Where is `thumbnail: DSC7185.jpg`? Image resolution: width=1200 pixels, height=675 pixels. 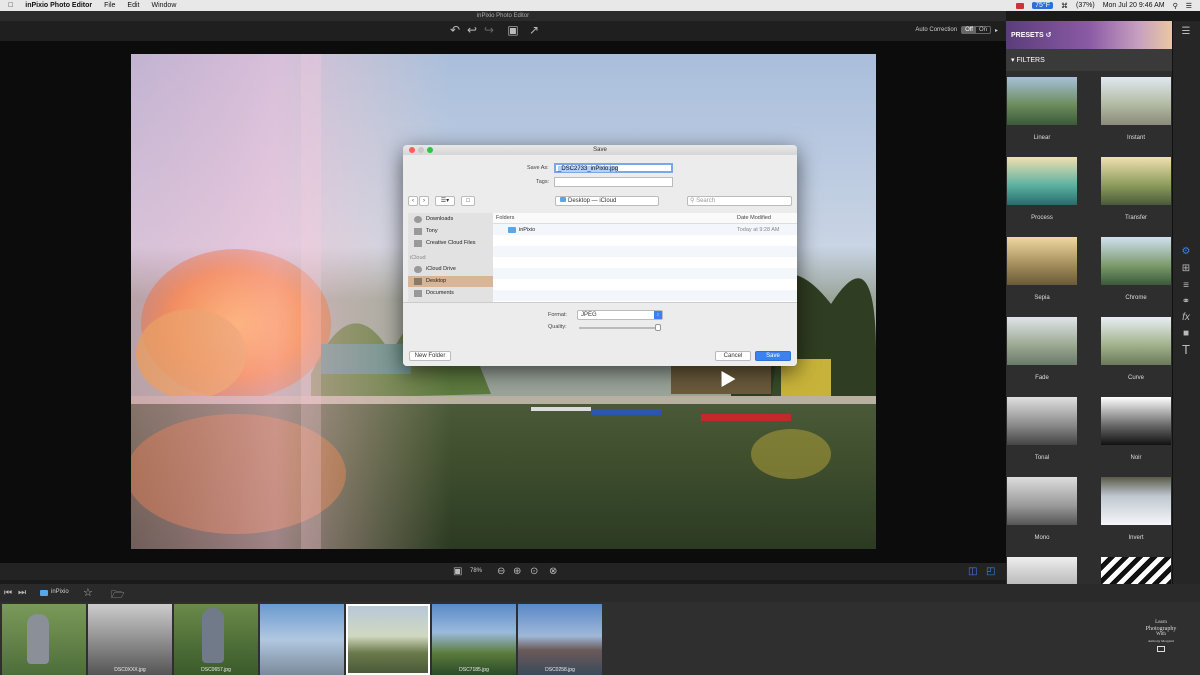 thumbnail: DSC7185.jpg is located at coordinates (474, 639).